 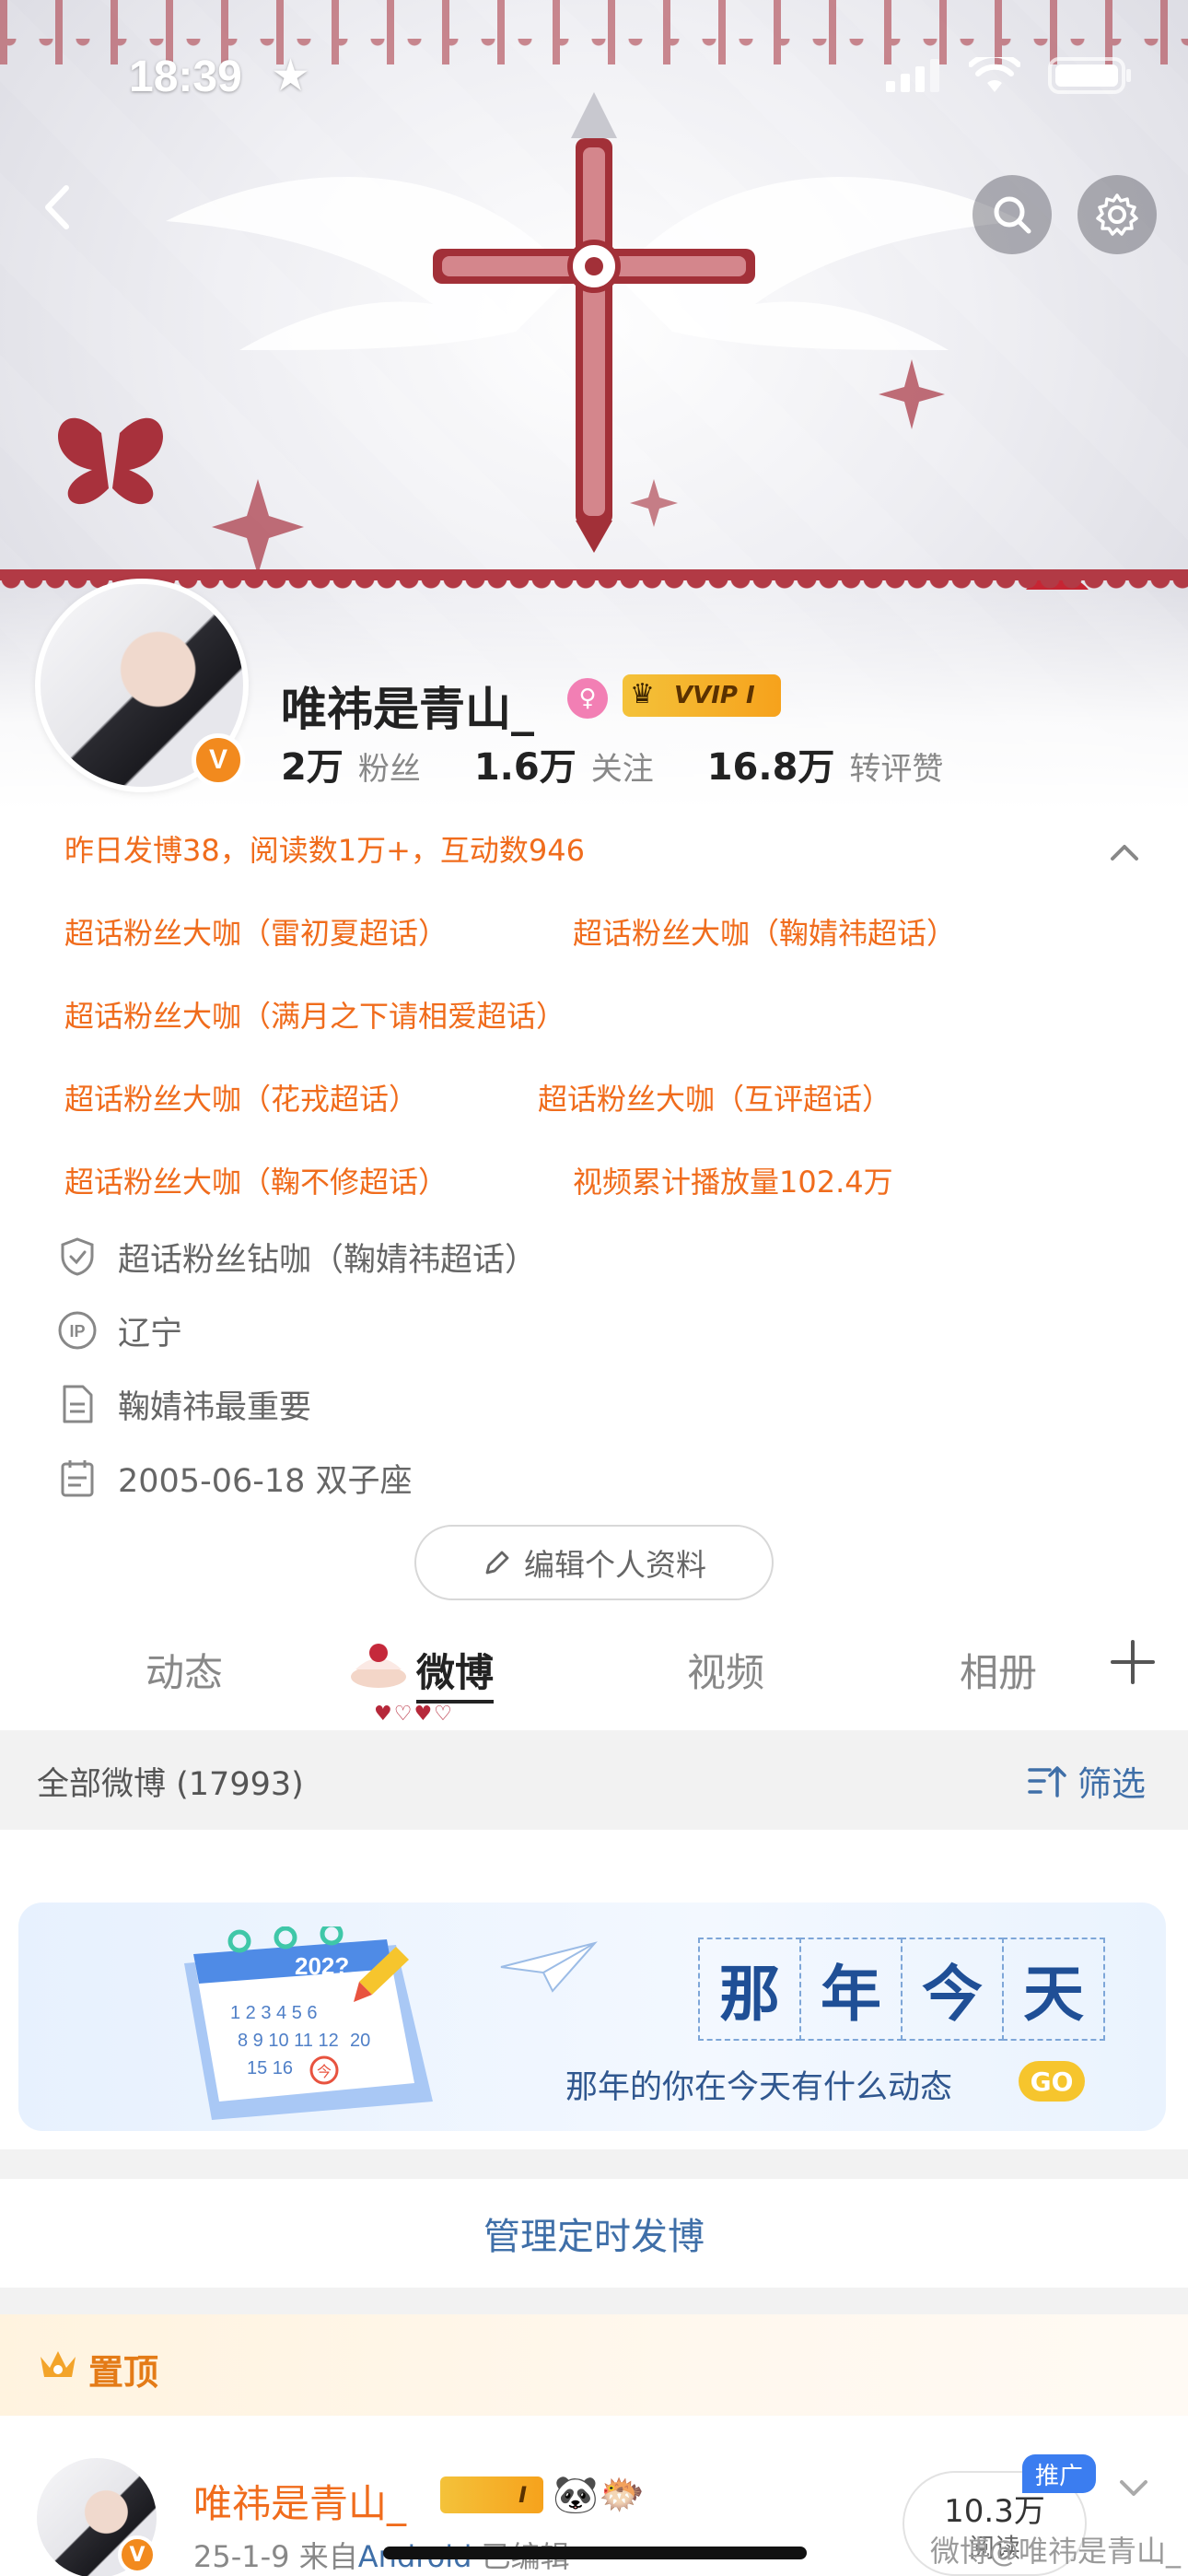 I want to click on stat-following: 1.6万 关注, so click(x=564, y=763).